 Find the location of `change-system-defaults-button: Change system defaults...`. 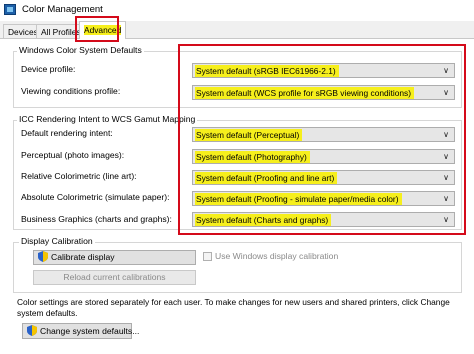

change-system-defaults-button: Change system defaults... is located at coordinates (80, 331).